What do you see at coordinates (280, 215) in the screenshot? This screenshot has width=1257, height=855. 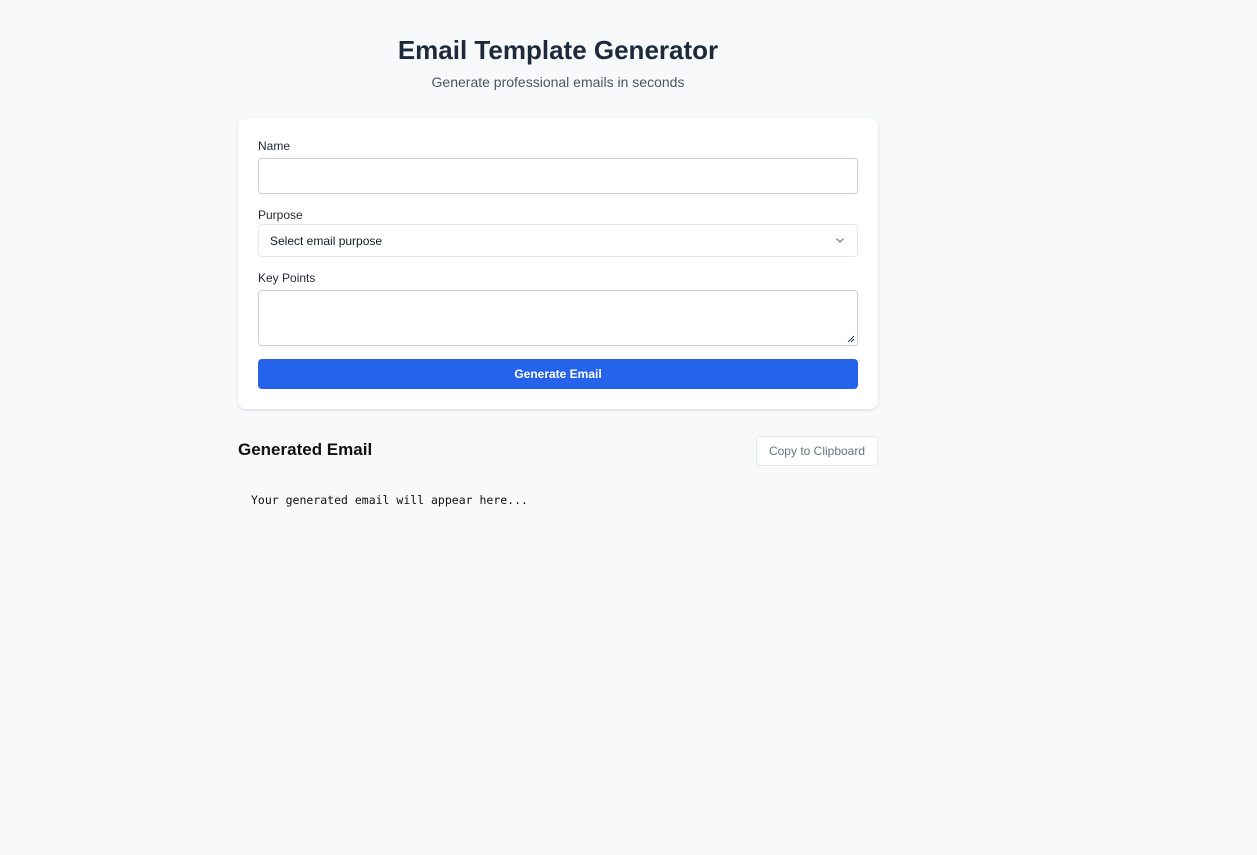 I see `purpose-label: Purpose` at bounding box center [280, 215].